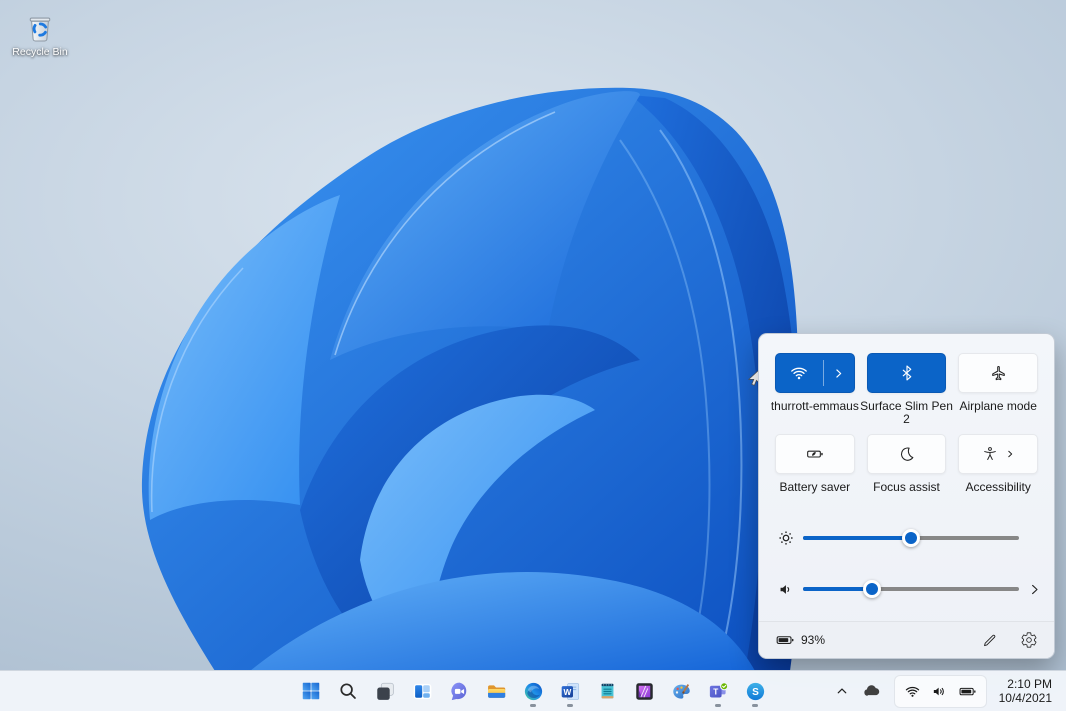  What do you see at coordinates (814, 406) in the screenshot?
I see `wifi-tile-label: thurrott-emmaus` at bounding box center [814, 406].